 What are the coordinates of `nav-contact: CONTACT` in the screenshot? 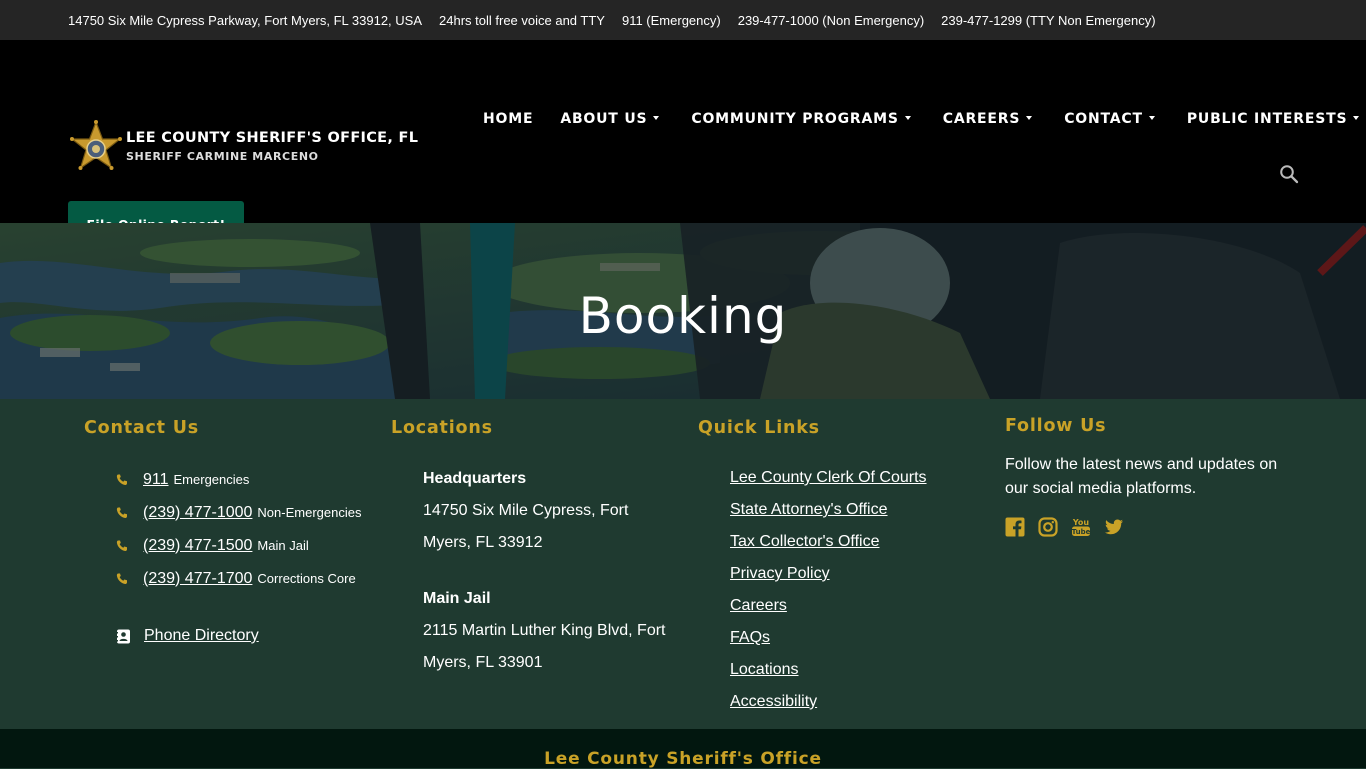 It's located at (1109, 119).